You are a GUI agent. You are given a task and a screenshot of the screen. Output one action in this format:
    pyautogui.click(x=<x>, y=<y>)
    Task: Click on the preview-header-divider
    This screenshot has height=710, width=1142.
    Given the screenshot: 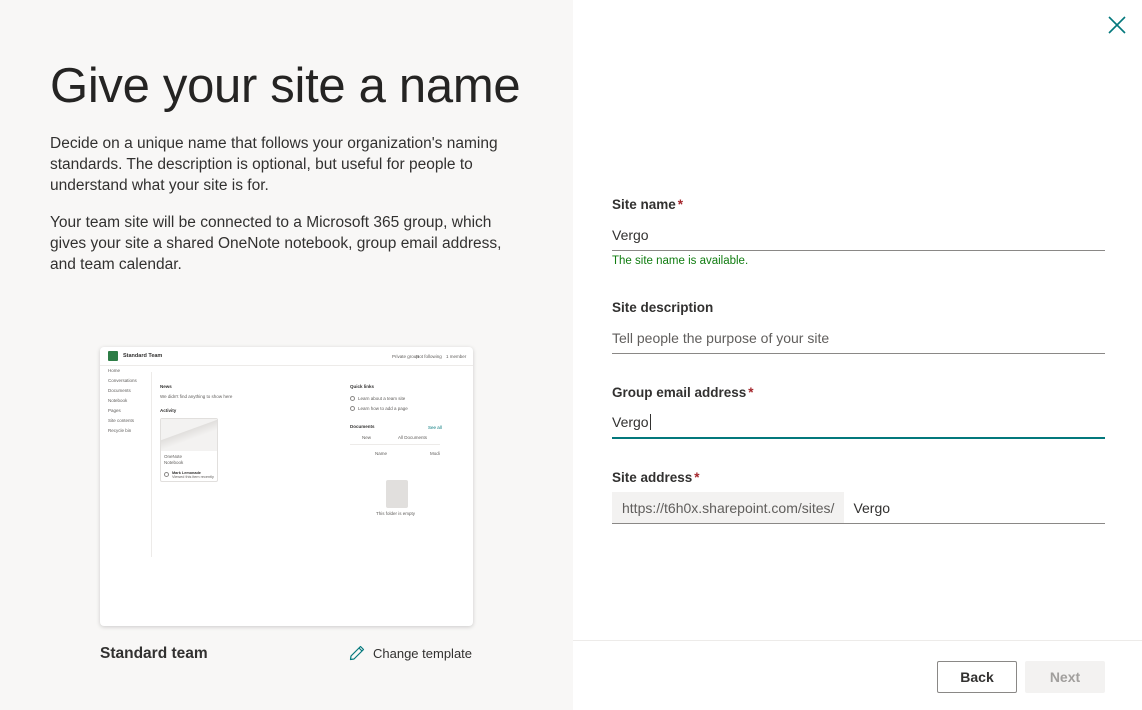 What is the action you would take?
    pyautogui.click(x=286, y=365)
    